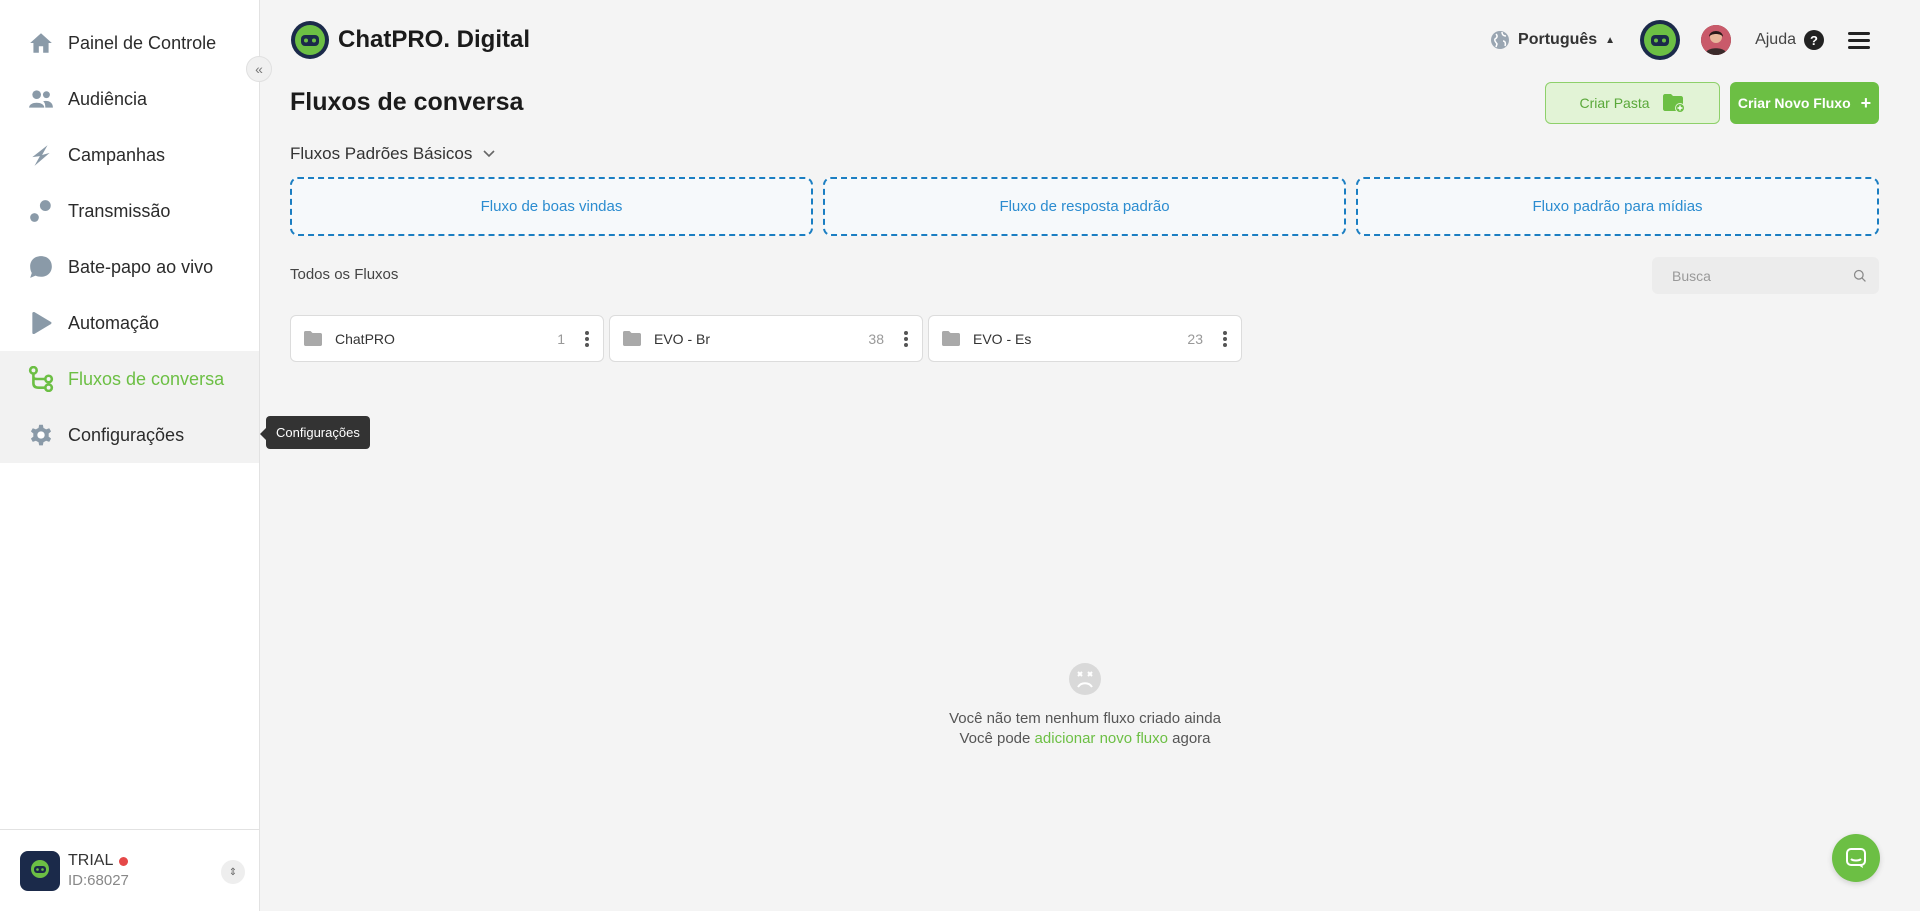 Image resolution: width=1920 pixels, height=911 pixels. What do you see at coordinates (1085, 718) in the screenshot?
I see `empty-message: Você não tem nenhum fluxo criado ainda` at bounding box center [1085, 718].